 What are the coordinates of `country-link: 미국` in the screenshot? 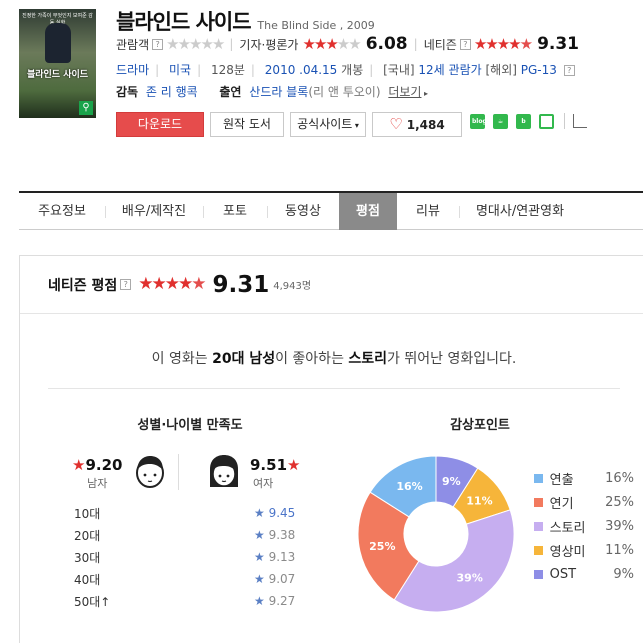 It's located at (180, 70).